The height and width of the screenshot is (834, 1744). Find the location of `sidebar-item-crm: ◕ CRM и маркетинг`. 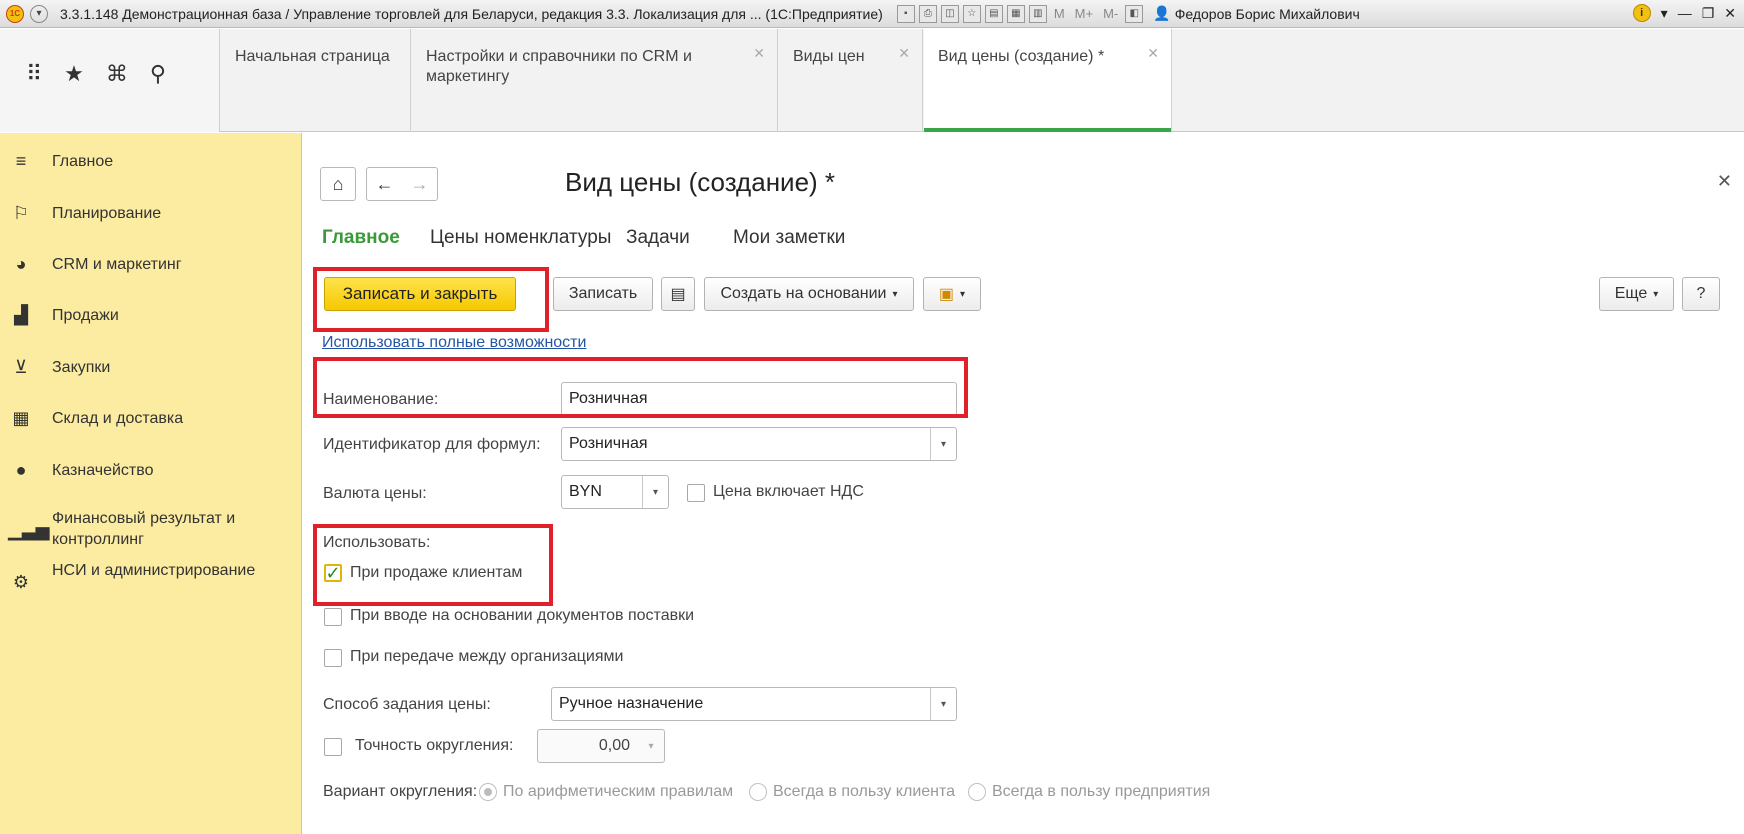

sidebar-item-crm: ◕ CRM и маркетинг is located at coordinates (151, 264).